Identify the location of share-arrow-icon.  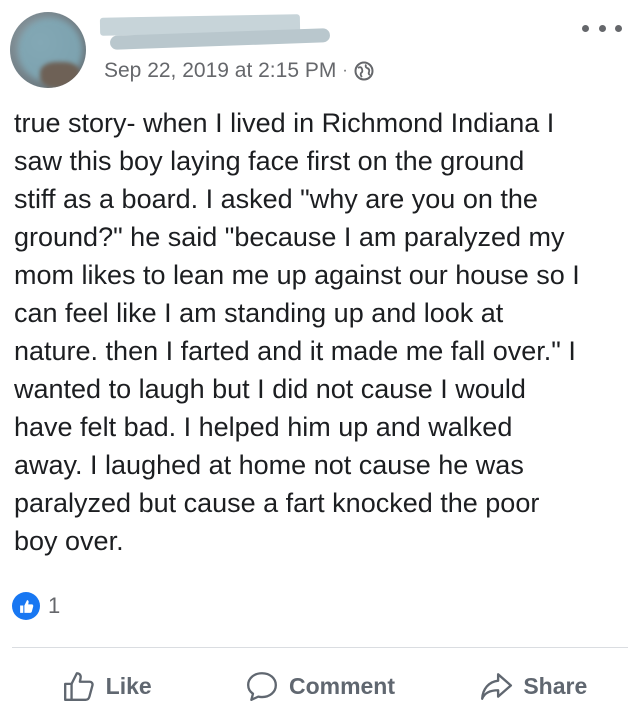
(497, 686).